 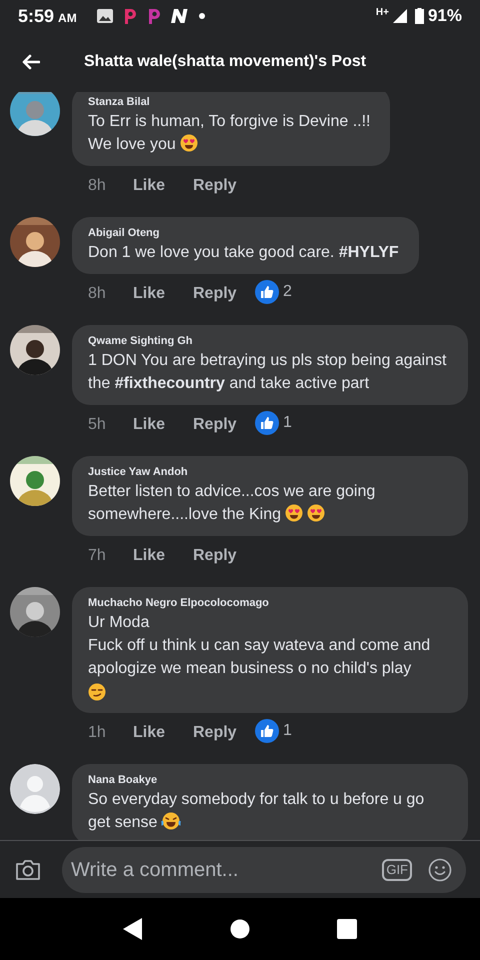 What do you see at coordinates (97, 733) in the screenshot?
I see `comment-time: 1h` at bounding box center [97, 733].